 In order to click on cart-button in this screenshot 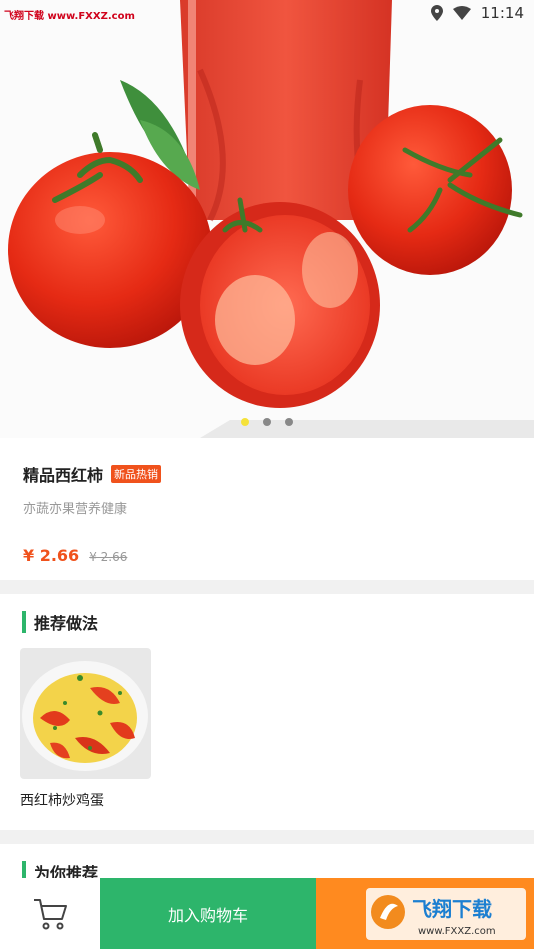, I will do `click(50, 913)`.